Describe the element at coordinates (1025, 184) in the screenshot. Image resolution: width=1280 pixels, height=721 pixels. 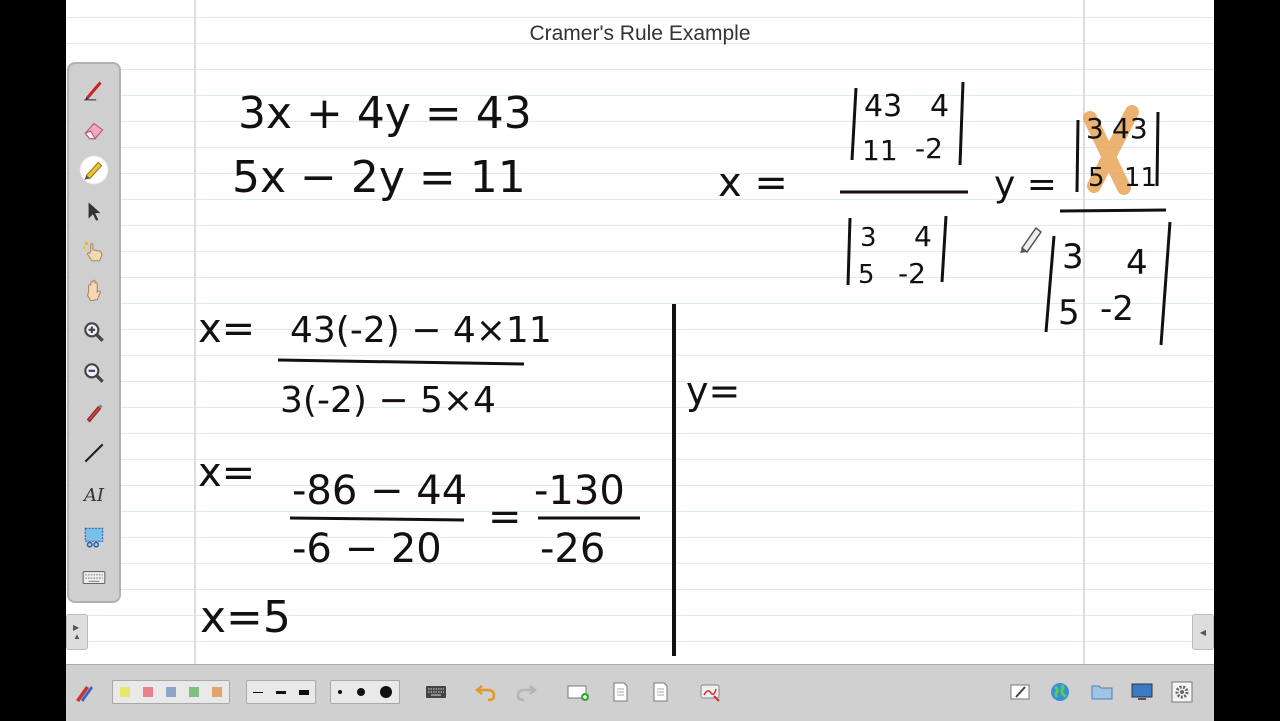
I see `y-formula-label: y =` at that location.